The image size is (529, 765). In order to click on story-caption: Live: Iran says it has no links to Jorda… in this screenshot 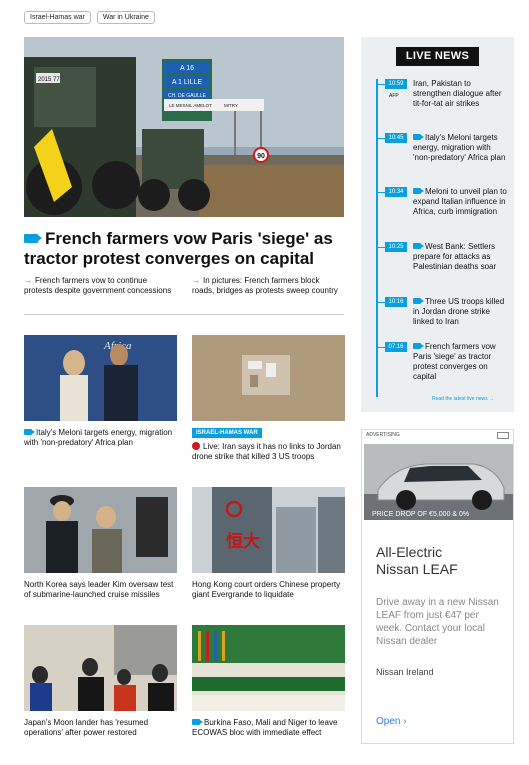, I will do `click(268, 452)`.